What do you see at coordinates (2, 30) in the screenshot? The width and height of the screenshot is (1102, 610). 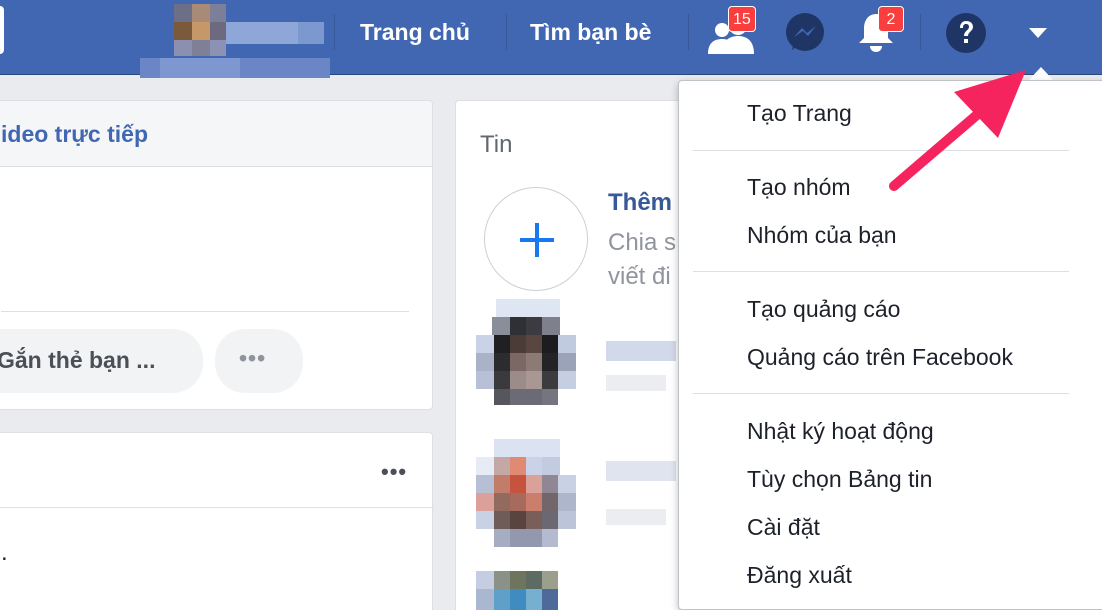 I see `search-input-edge` at bounding box center [2, 30].